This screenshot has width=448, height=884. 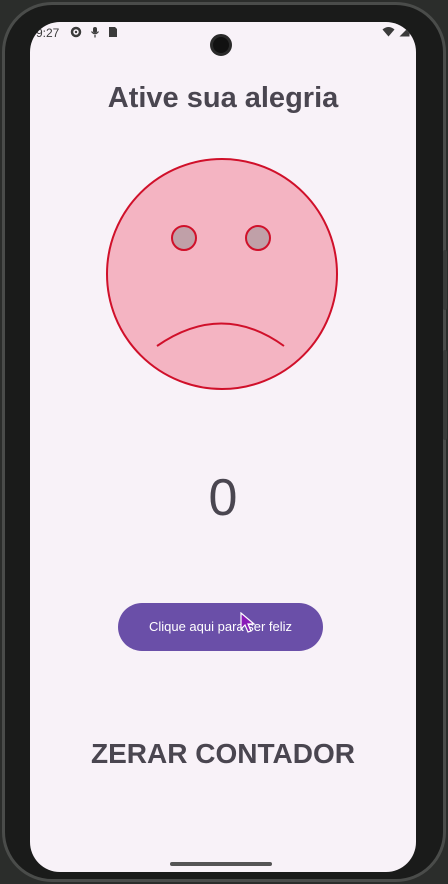 What do you see at coordinates (76, 33) in the screenshot?
I see `gear-icon` at bounding box center [76, 33].